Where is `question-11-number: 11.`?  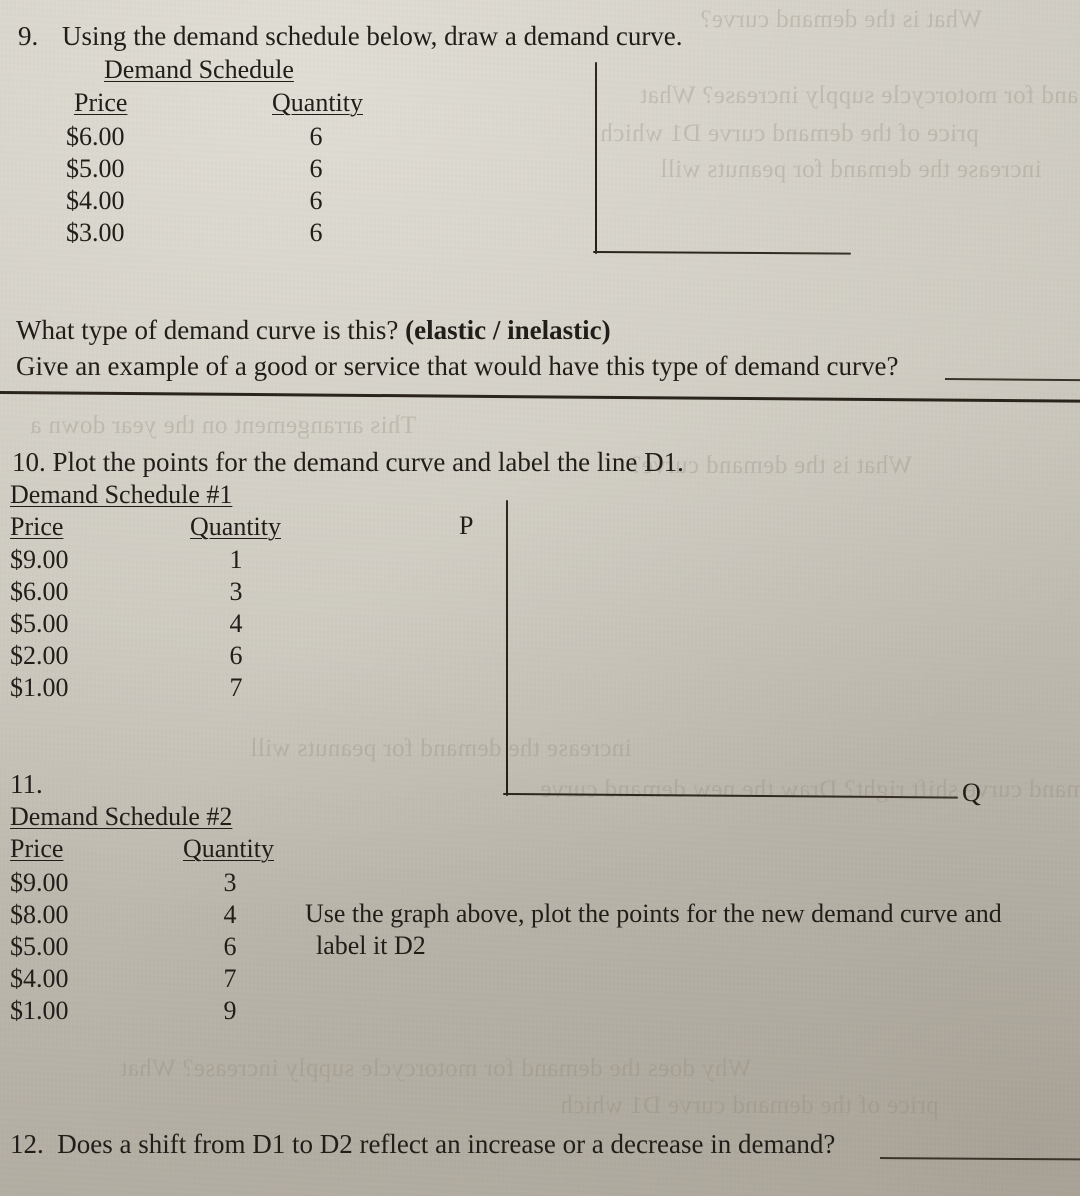 question-11-number: 11. is located at coordinates (26, 784).